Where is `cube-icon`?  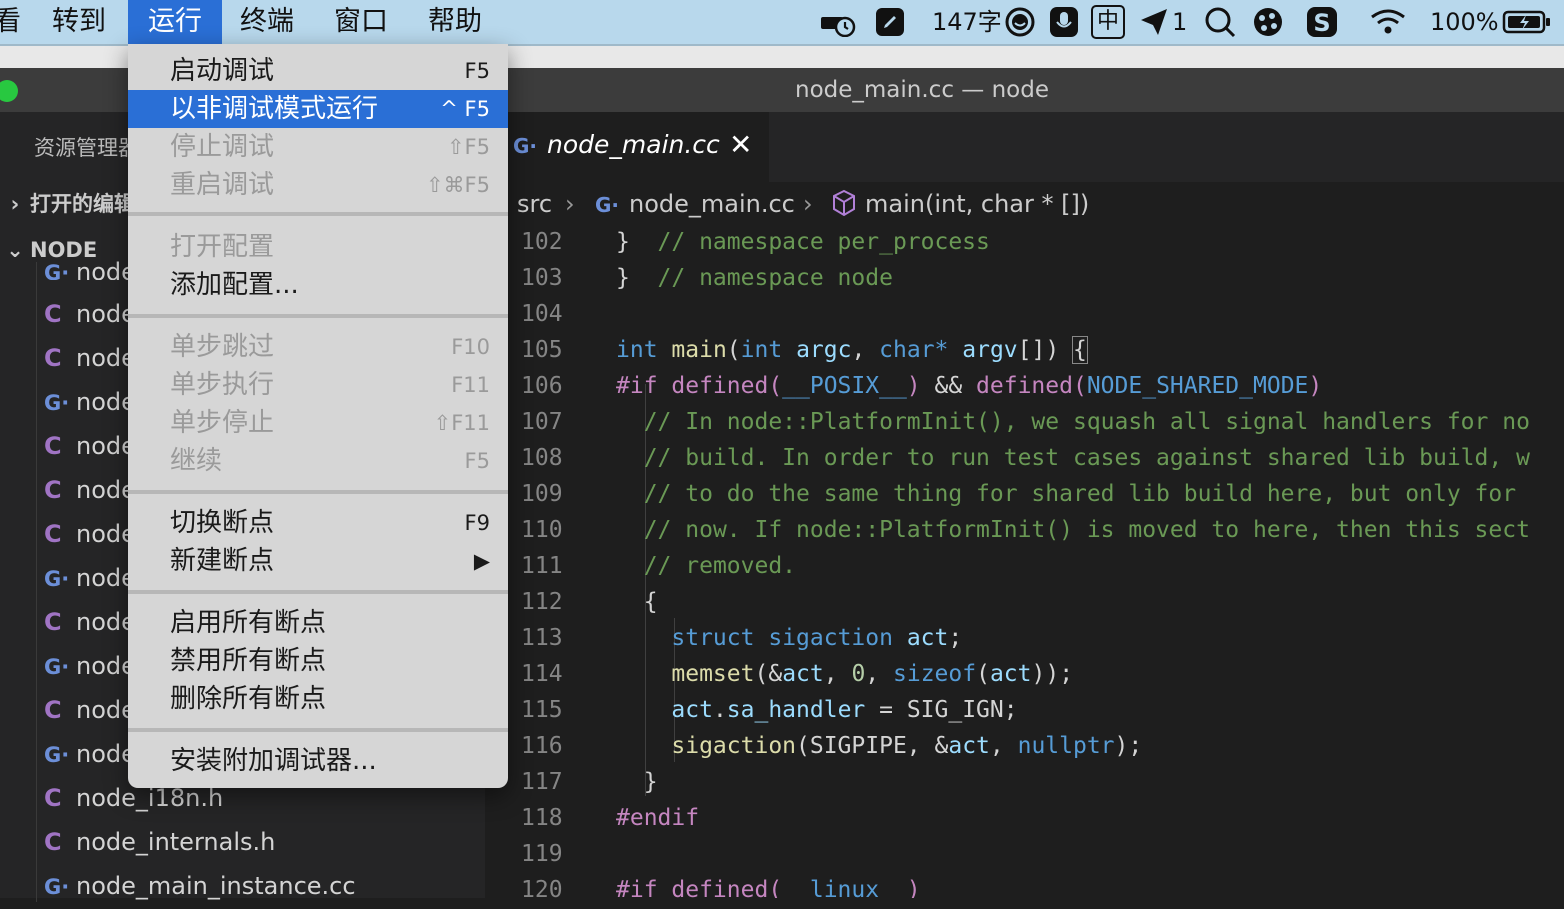
cube-icon is located at coordinates (844, 206).